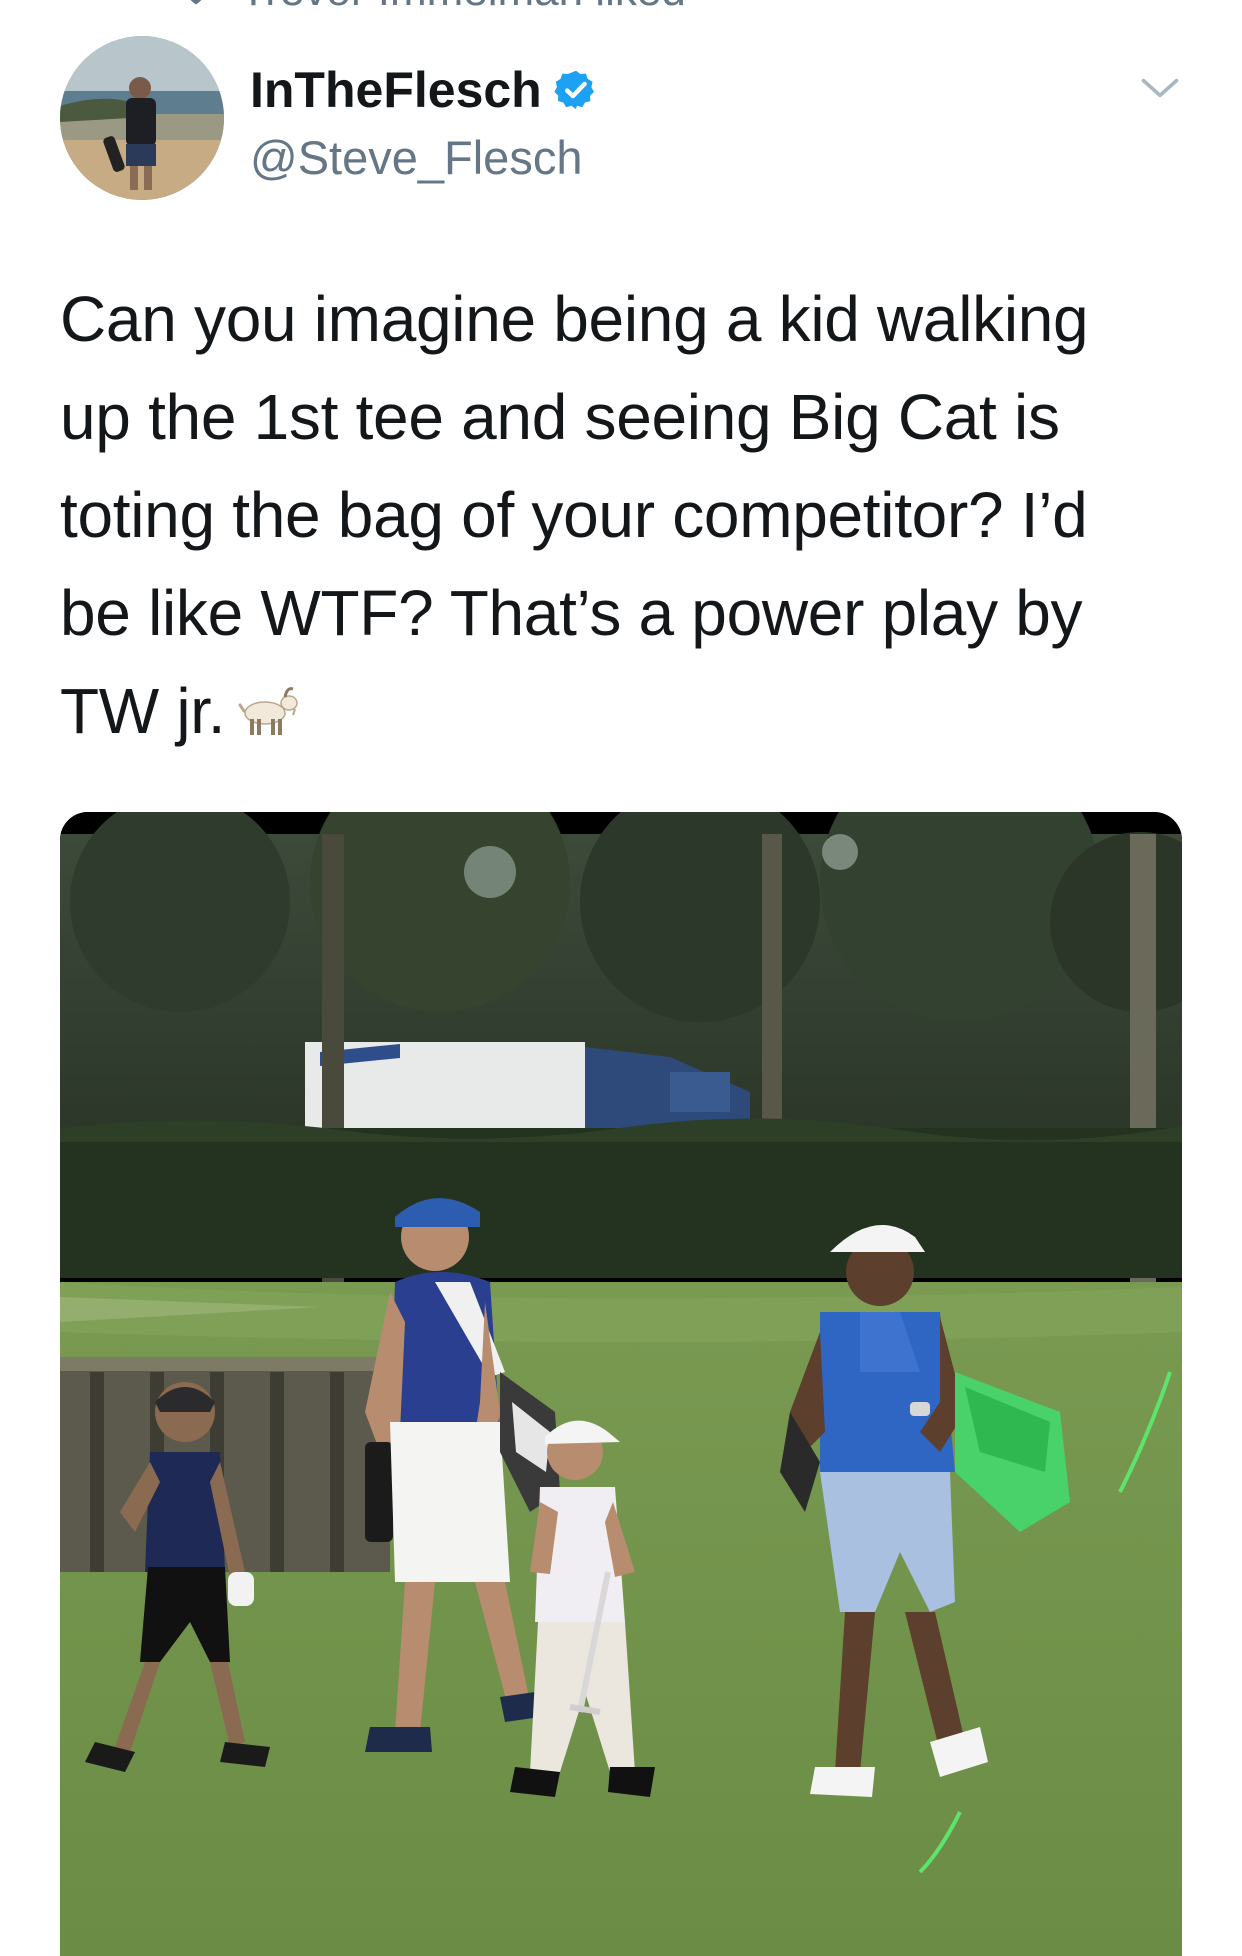 Image resolution: width=1242 pixels, height=1956 pixels. Describe the element at coordinates (574, 515) in the screenshot. I see `tweet-text-line-3: toting the bag of your competitor? I’d` at that location.